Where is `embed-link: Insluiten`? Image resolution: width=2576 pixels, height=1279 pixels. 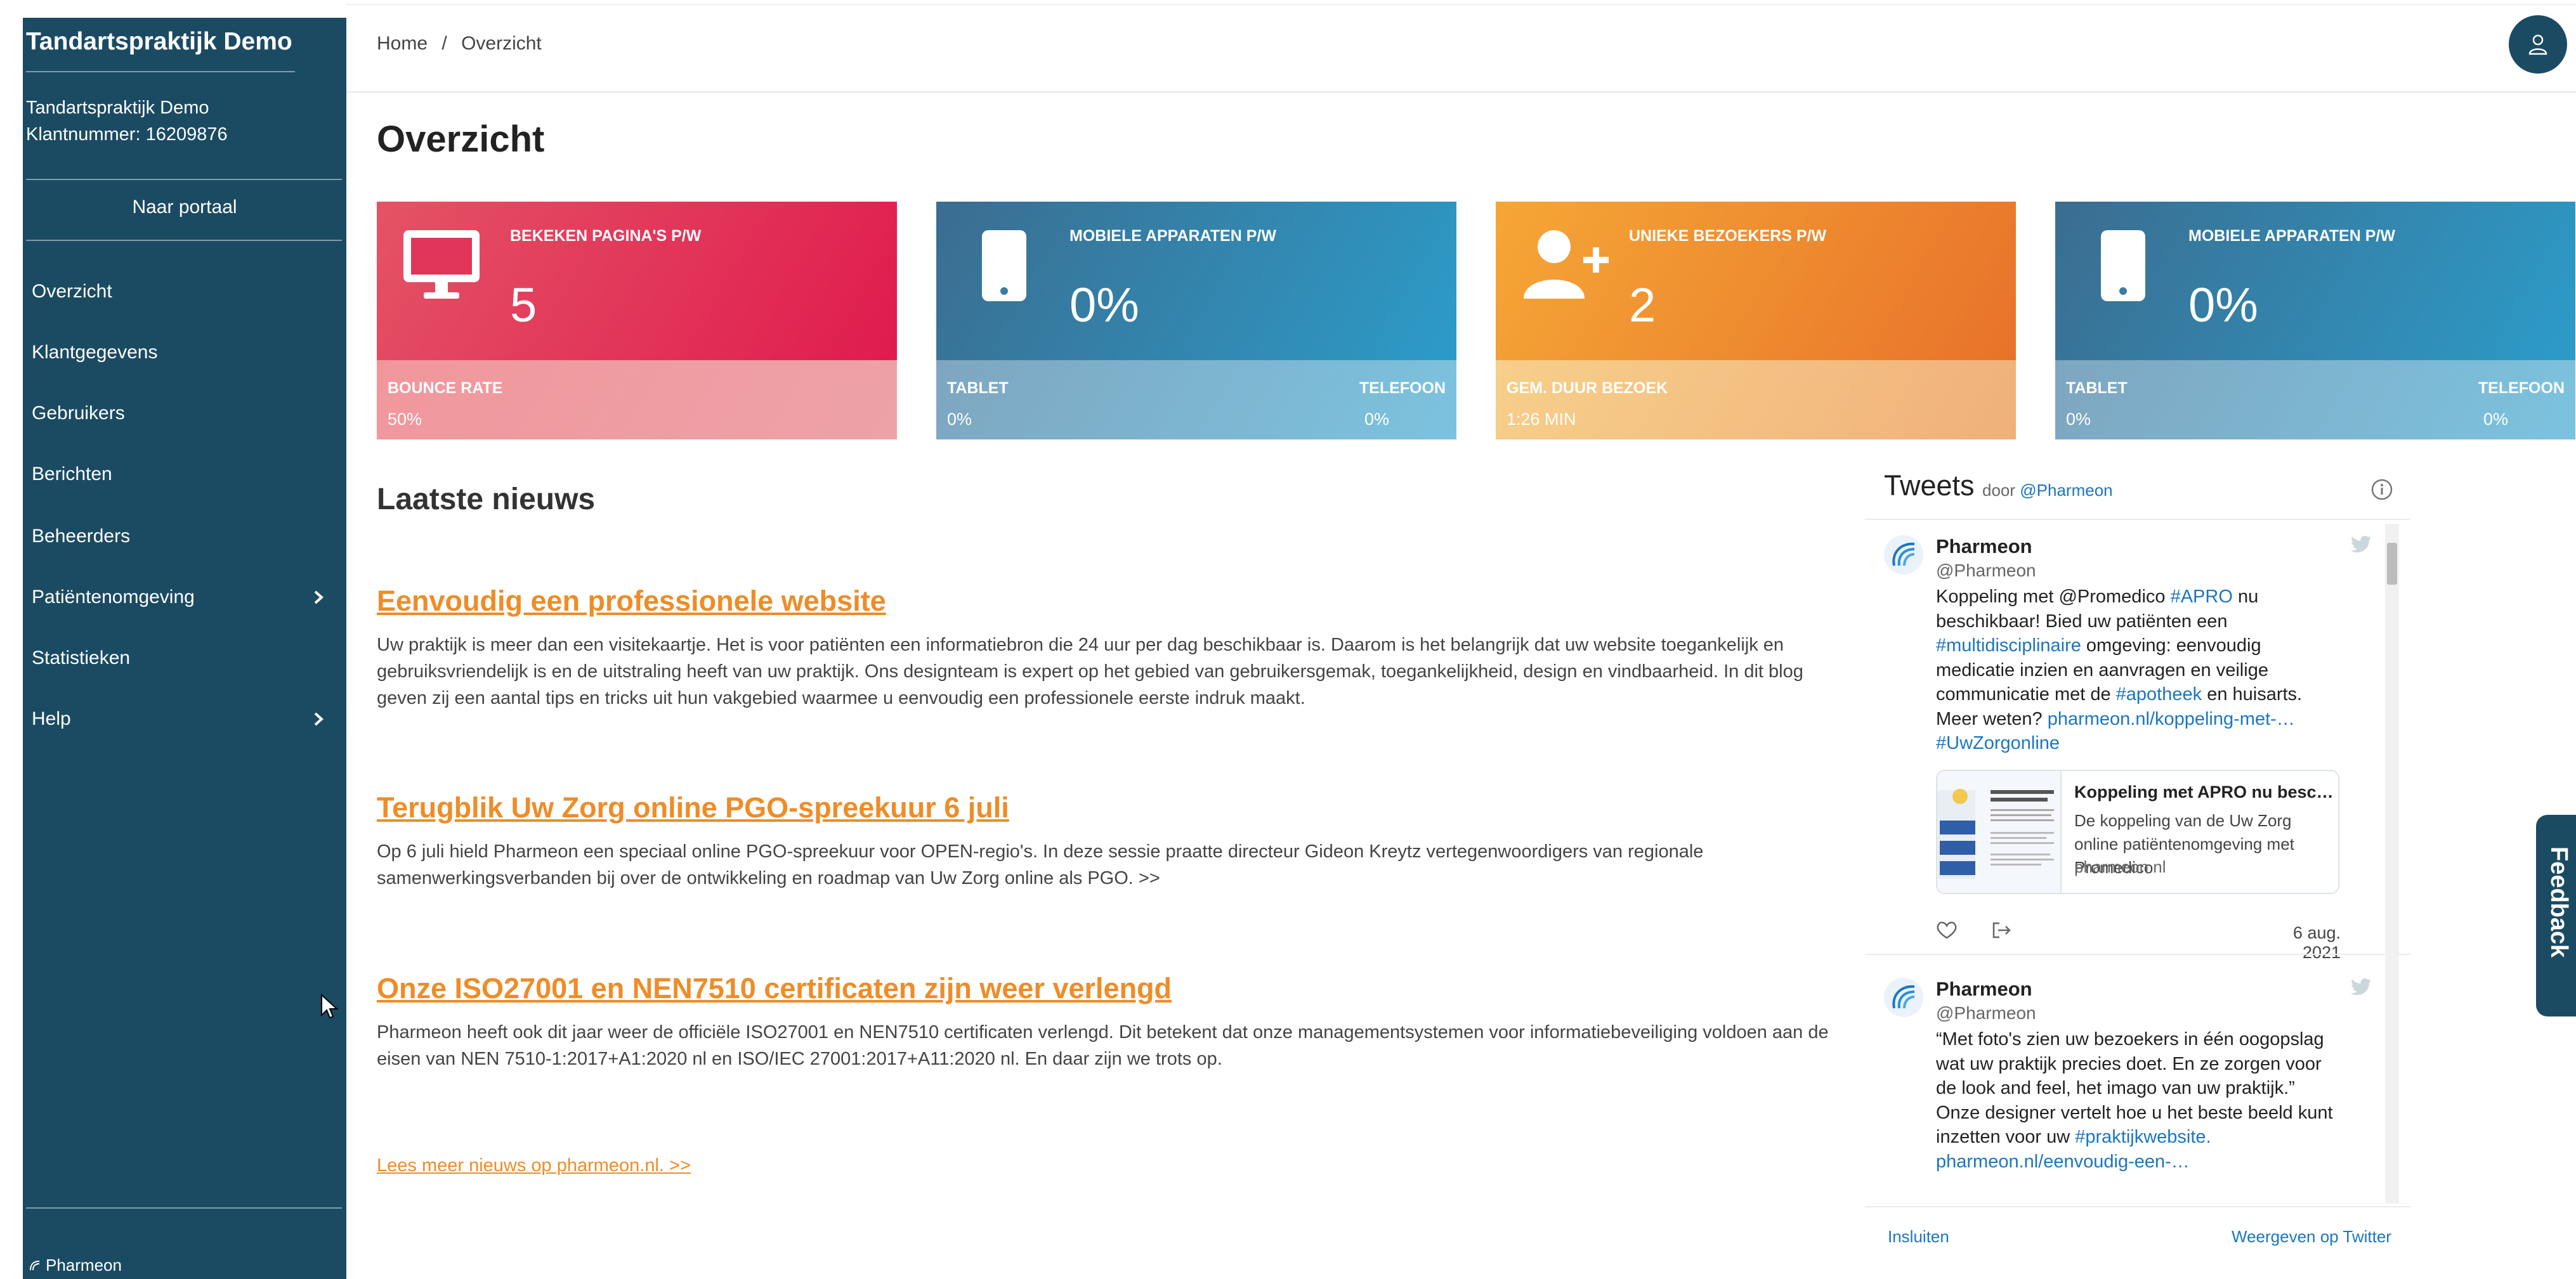 embed-link: Insluiten is located at coordinates (1919, 1237).